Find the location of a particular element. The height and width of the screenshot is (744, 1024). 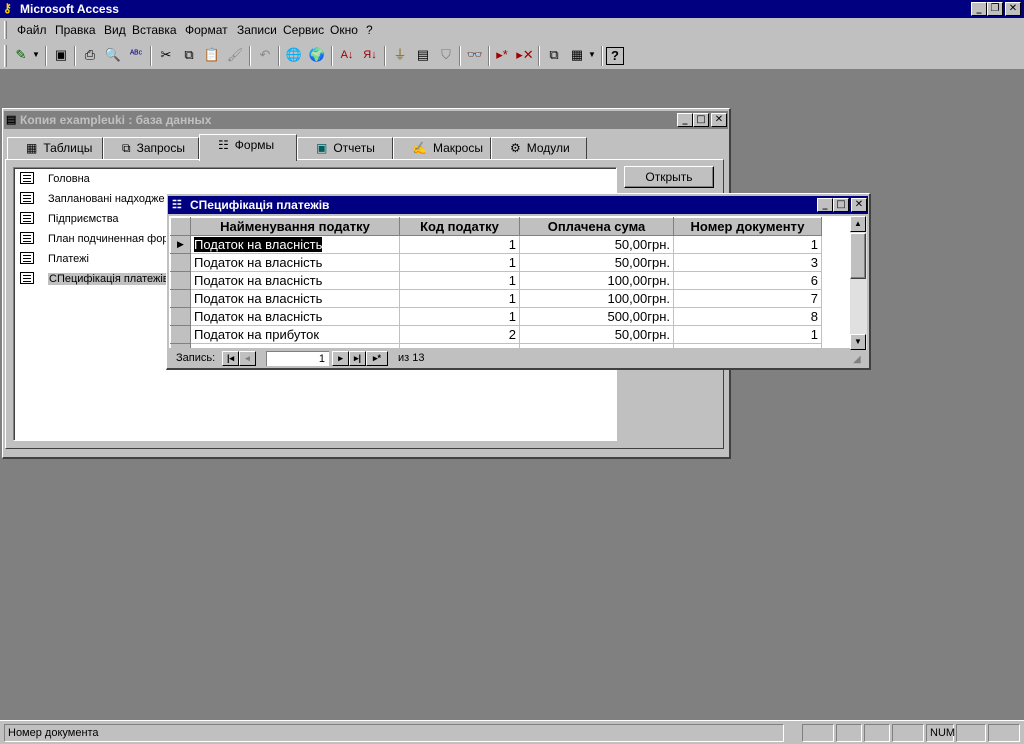

spelling-icon: ᴬᴮᶜ is located at coordinates (136, 56).